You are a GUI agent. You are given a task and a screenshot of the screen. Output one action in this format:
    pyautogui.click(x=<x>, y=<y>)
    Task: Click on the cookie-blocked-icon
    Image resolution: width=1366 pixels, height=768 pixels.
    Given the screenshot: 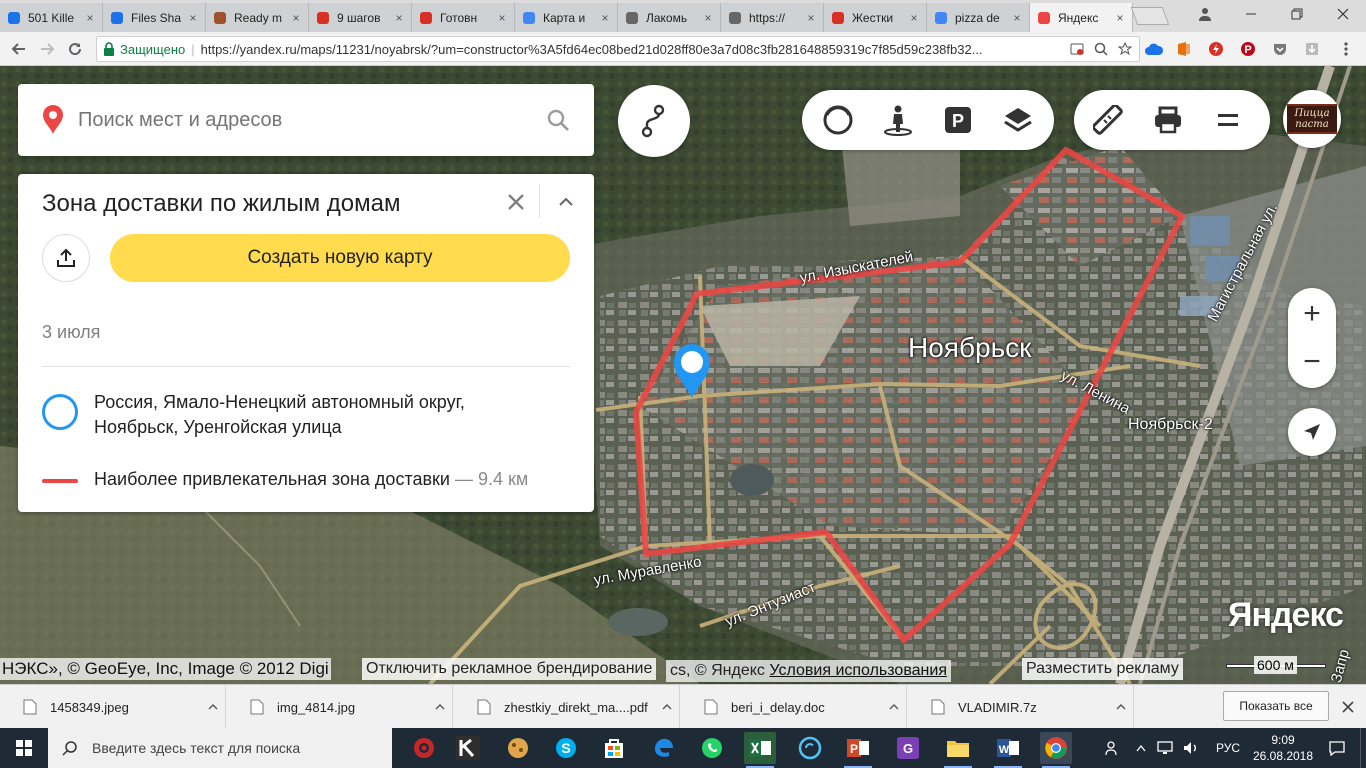 What is the action you would take?
    pyautogui.click(x=1077, y=49)
    